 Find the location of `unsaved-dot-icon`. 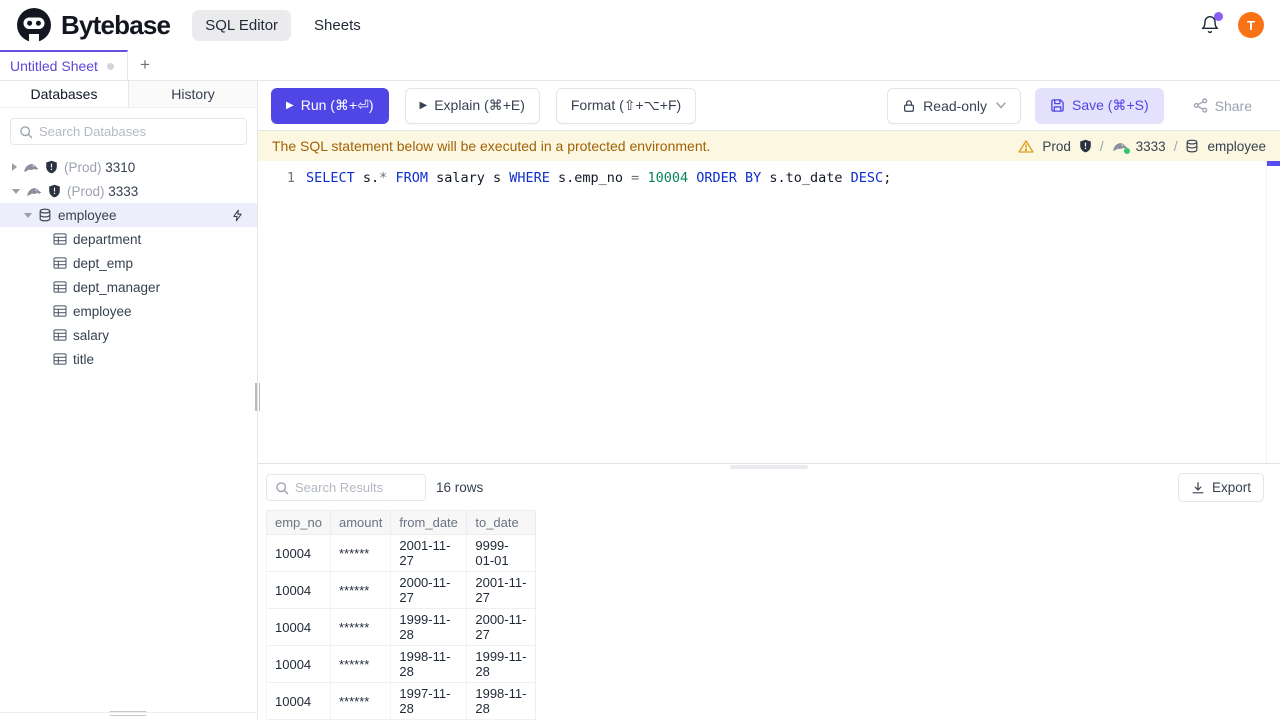

unsaved-dot-icon is located at coordinates (110, 66).